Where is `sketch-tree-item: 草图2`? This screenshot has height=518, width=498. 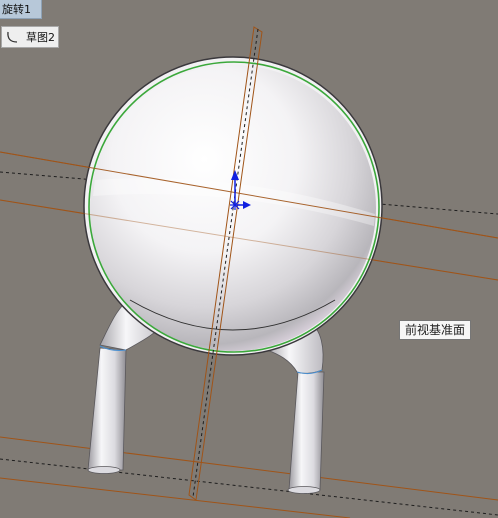 sketch-tree-item: 草图2 is located at coordinates (30, 37).